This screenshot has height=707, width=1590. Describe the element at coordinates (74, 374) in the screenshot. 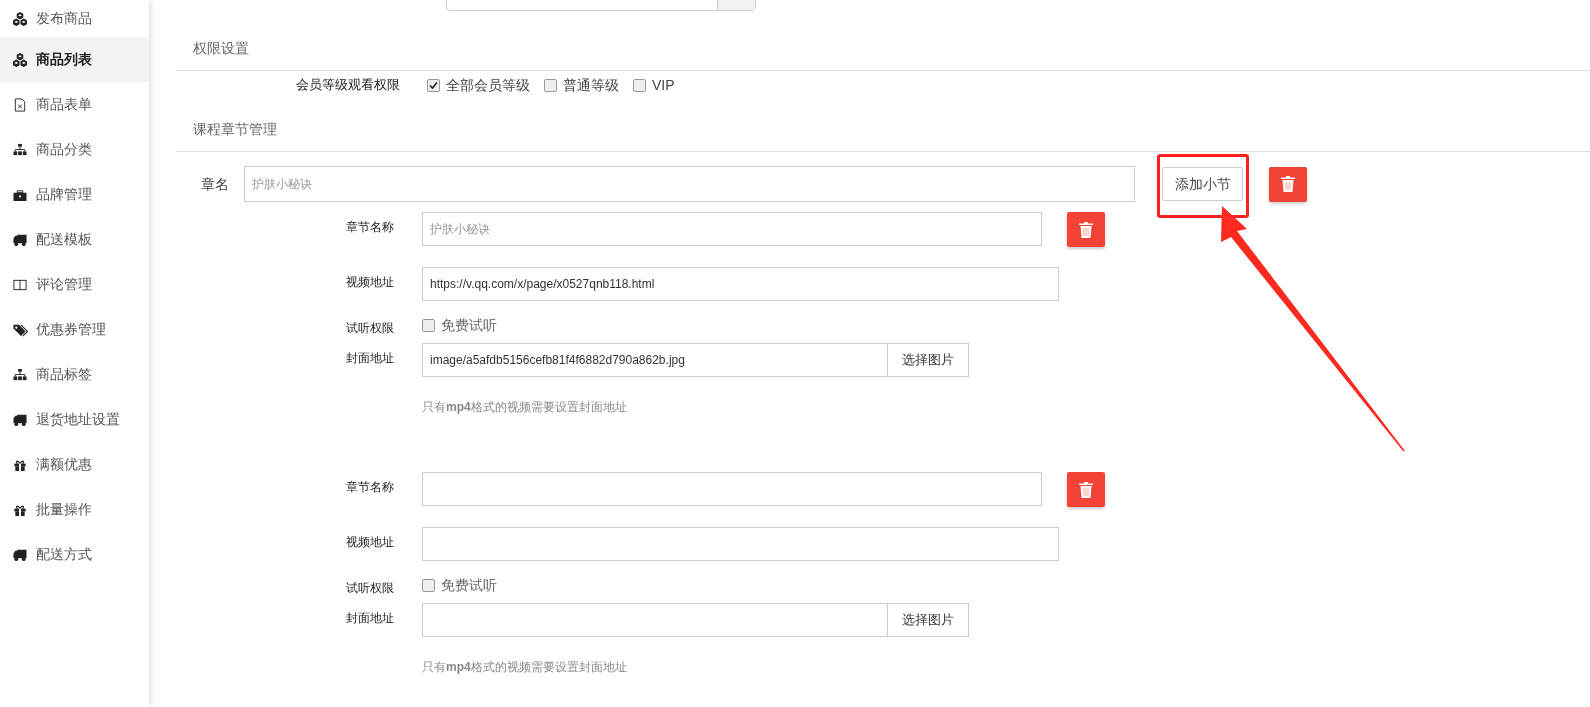

I see `sidebar-item: 商品标签` at that location.